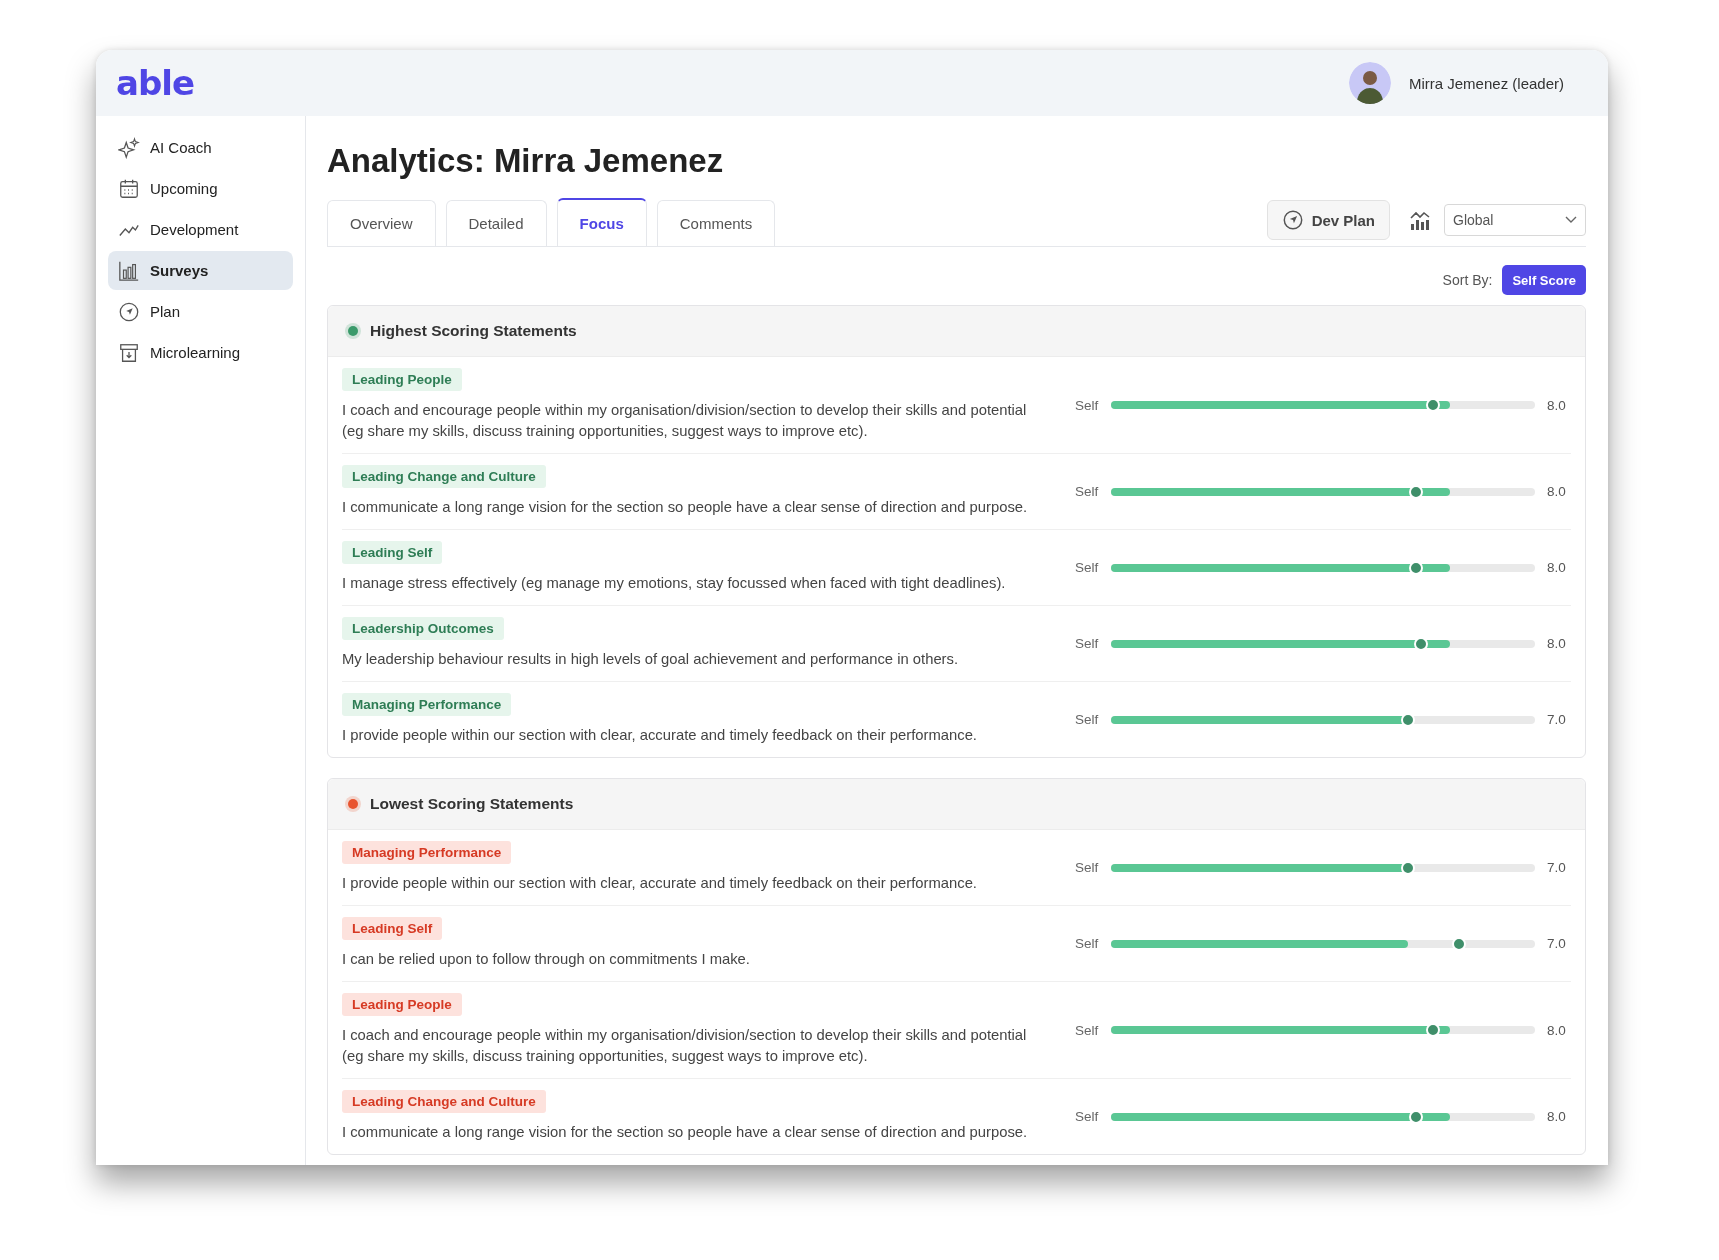  Describe the element at coordinates (526, 161) in the screenshot. I see `page-title: Analytics: Mirra Jemenez` at that location.